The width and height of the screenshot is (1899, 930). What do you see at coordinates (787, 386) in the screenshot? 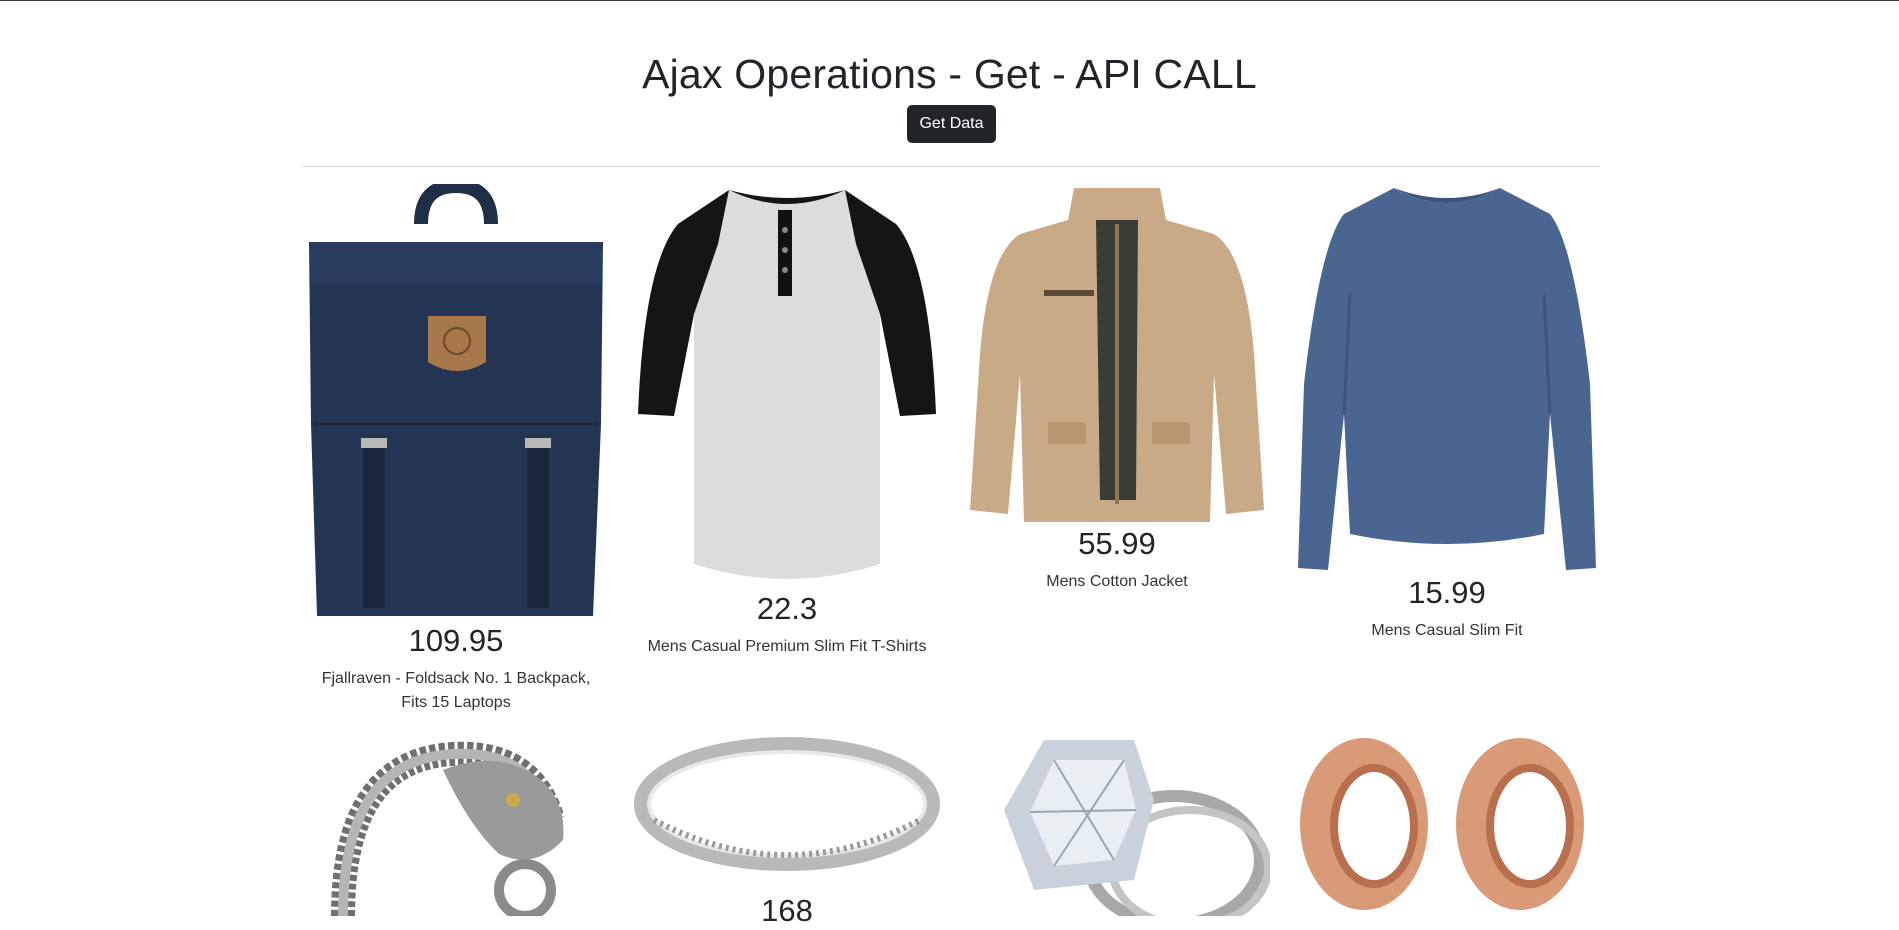
I see `raglan-t-shirt-image` at bounding box center [787, 386].